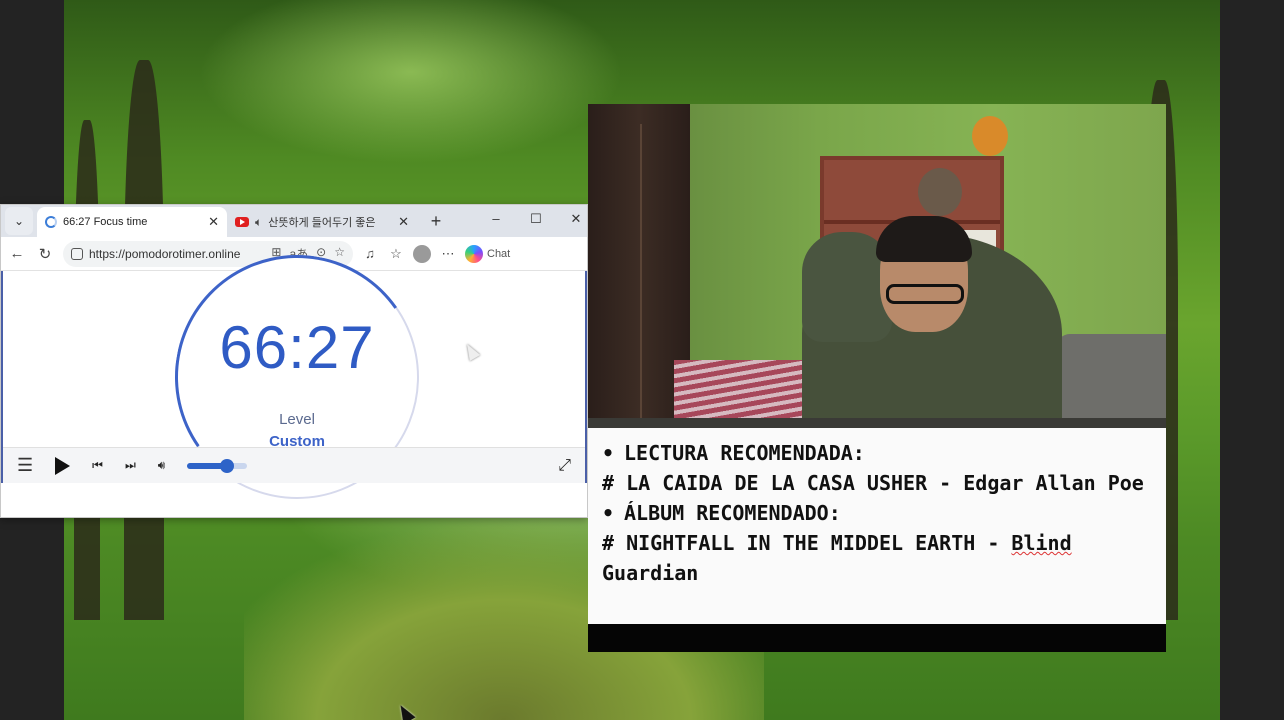 Image resolution: width=1284 pixels, height=720 pixels. What do you see at coordinates (576, 219) in the screenshot?
I see `close-window-button: ✕` at bounding box center [576, 219].